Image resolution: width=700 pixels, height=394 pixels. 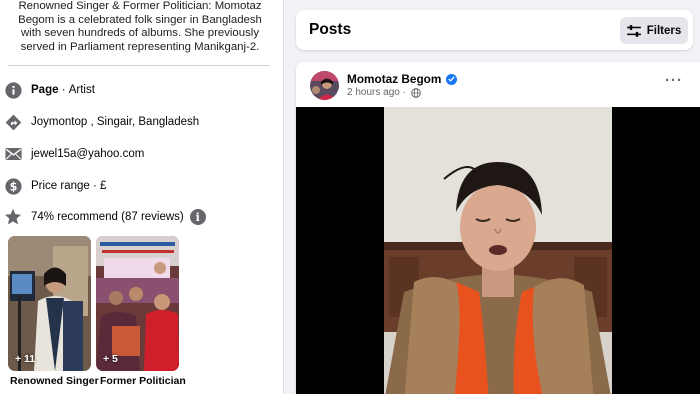 I want to click on intro-price-range: $ Price range · £, so click(x=55, y=186).